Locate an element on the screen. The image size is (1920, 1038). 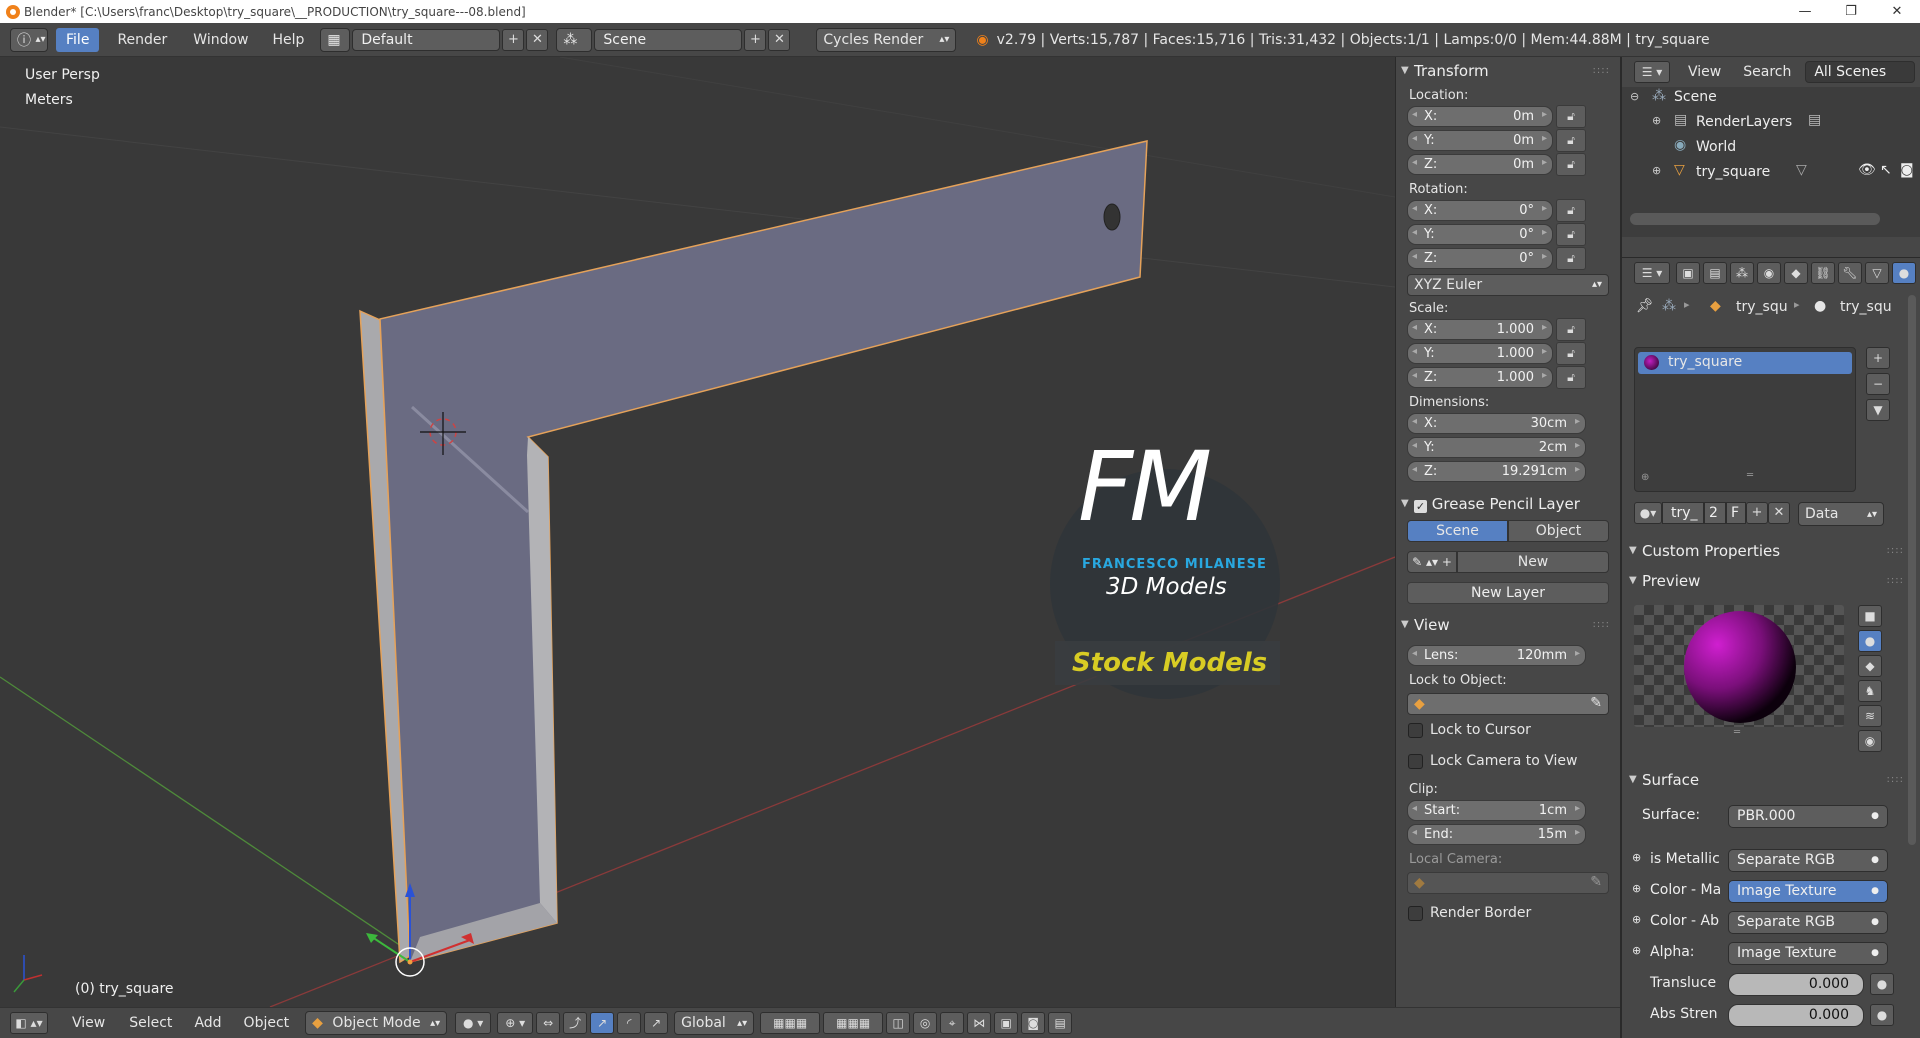
location-z-field: Z:0m is located at coordinates (1480, 164).